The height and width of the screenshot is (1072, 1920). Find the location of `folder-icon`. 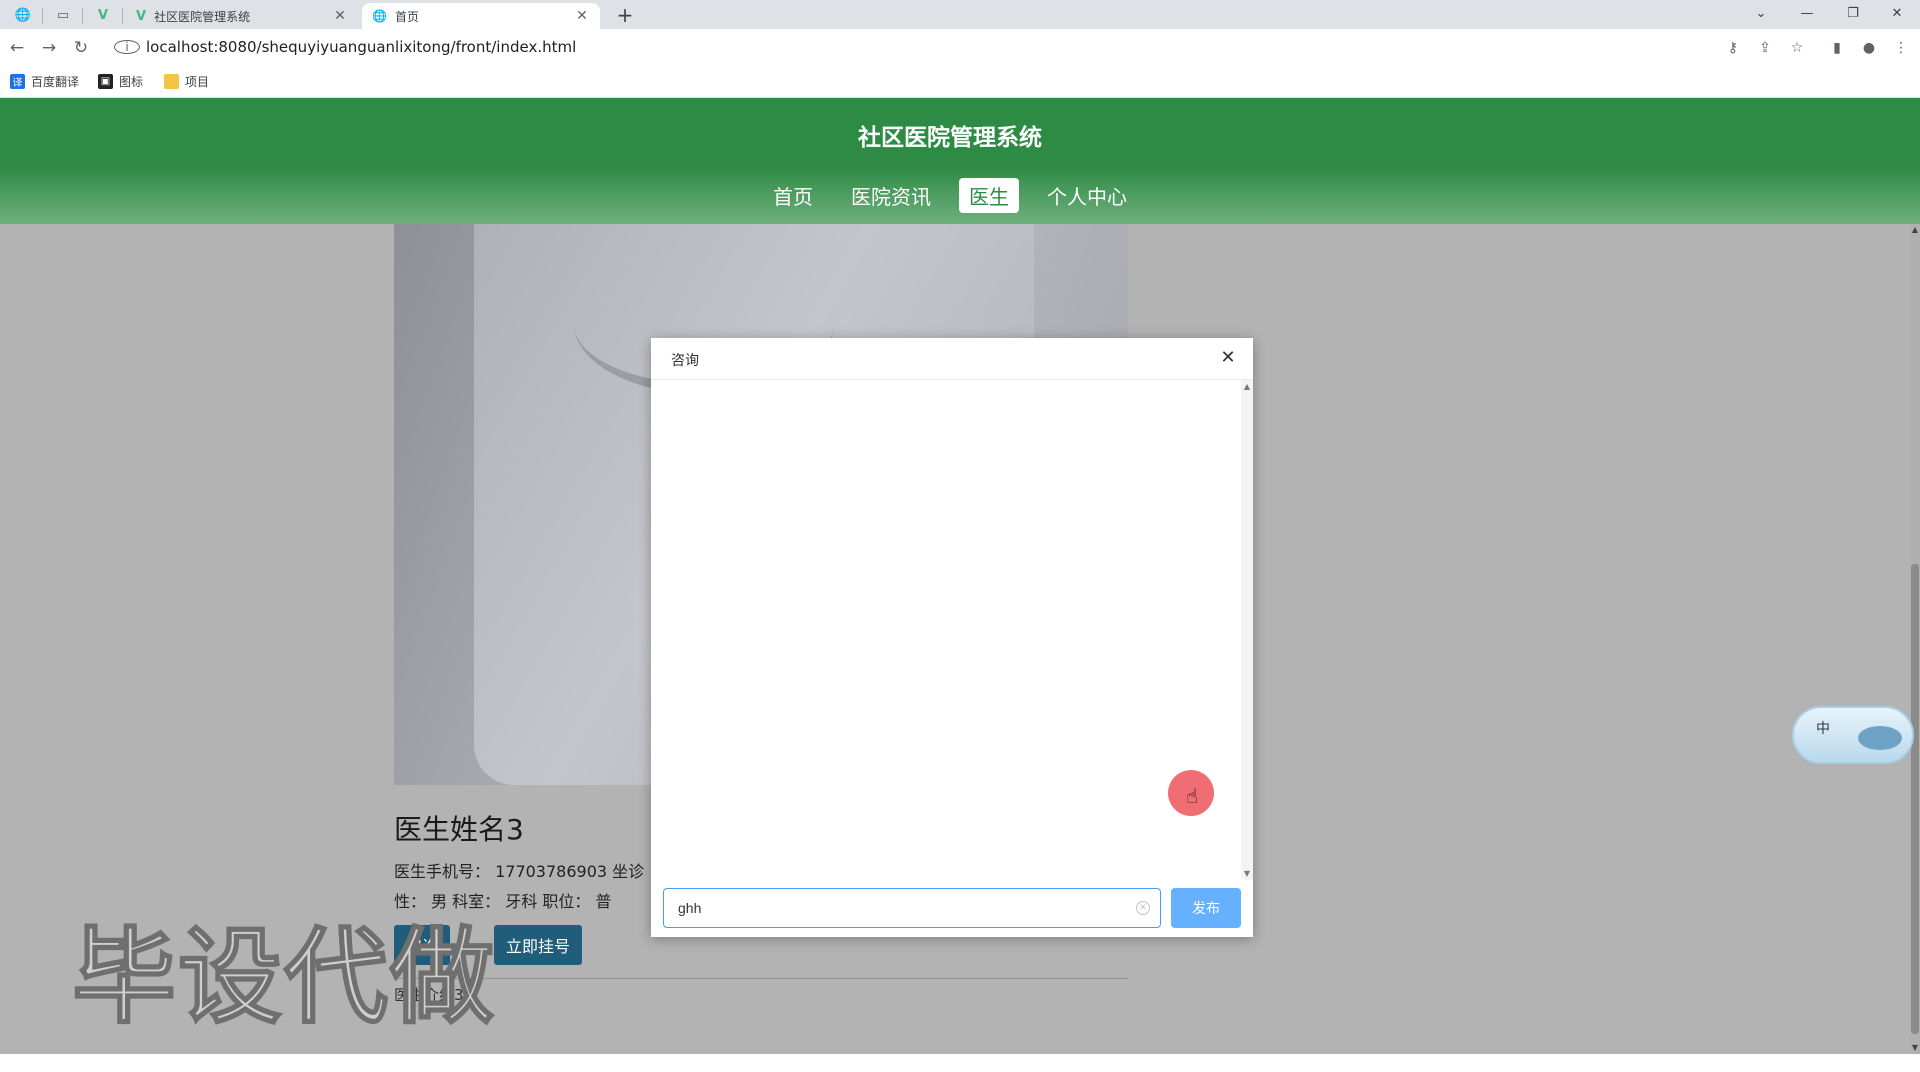

folder-icon is located at coordinates (171, 81).